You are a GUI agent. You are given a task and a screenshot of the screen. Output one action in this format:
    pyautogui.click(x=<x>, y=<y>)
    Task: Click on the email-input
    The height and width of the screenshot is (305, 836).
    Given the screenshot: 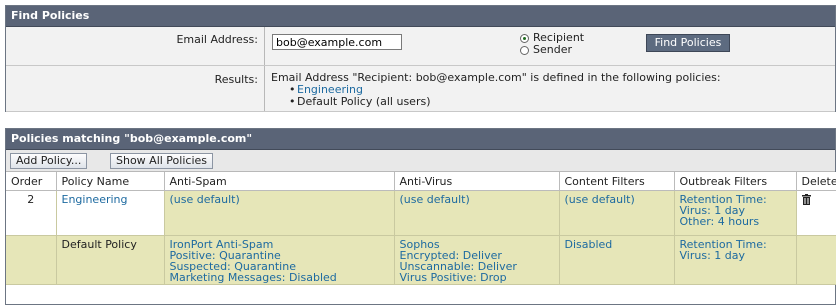 What is the action you would take?
    pyautogui.click(x=337, y=42)
    